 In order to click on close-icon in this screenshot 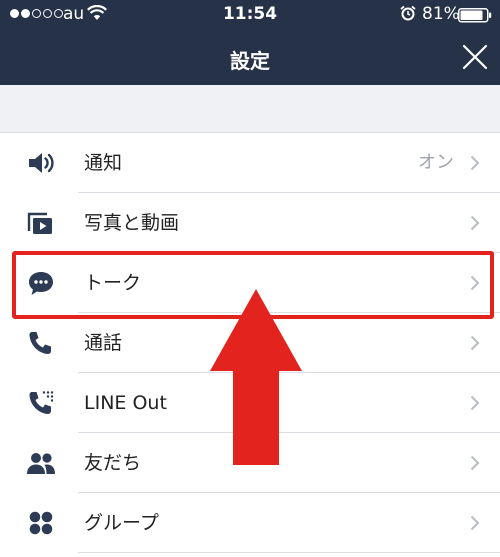, I will do `click(475, 57)`.